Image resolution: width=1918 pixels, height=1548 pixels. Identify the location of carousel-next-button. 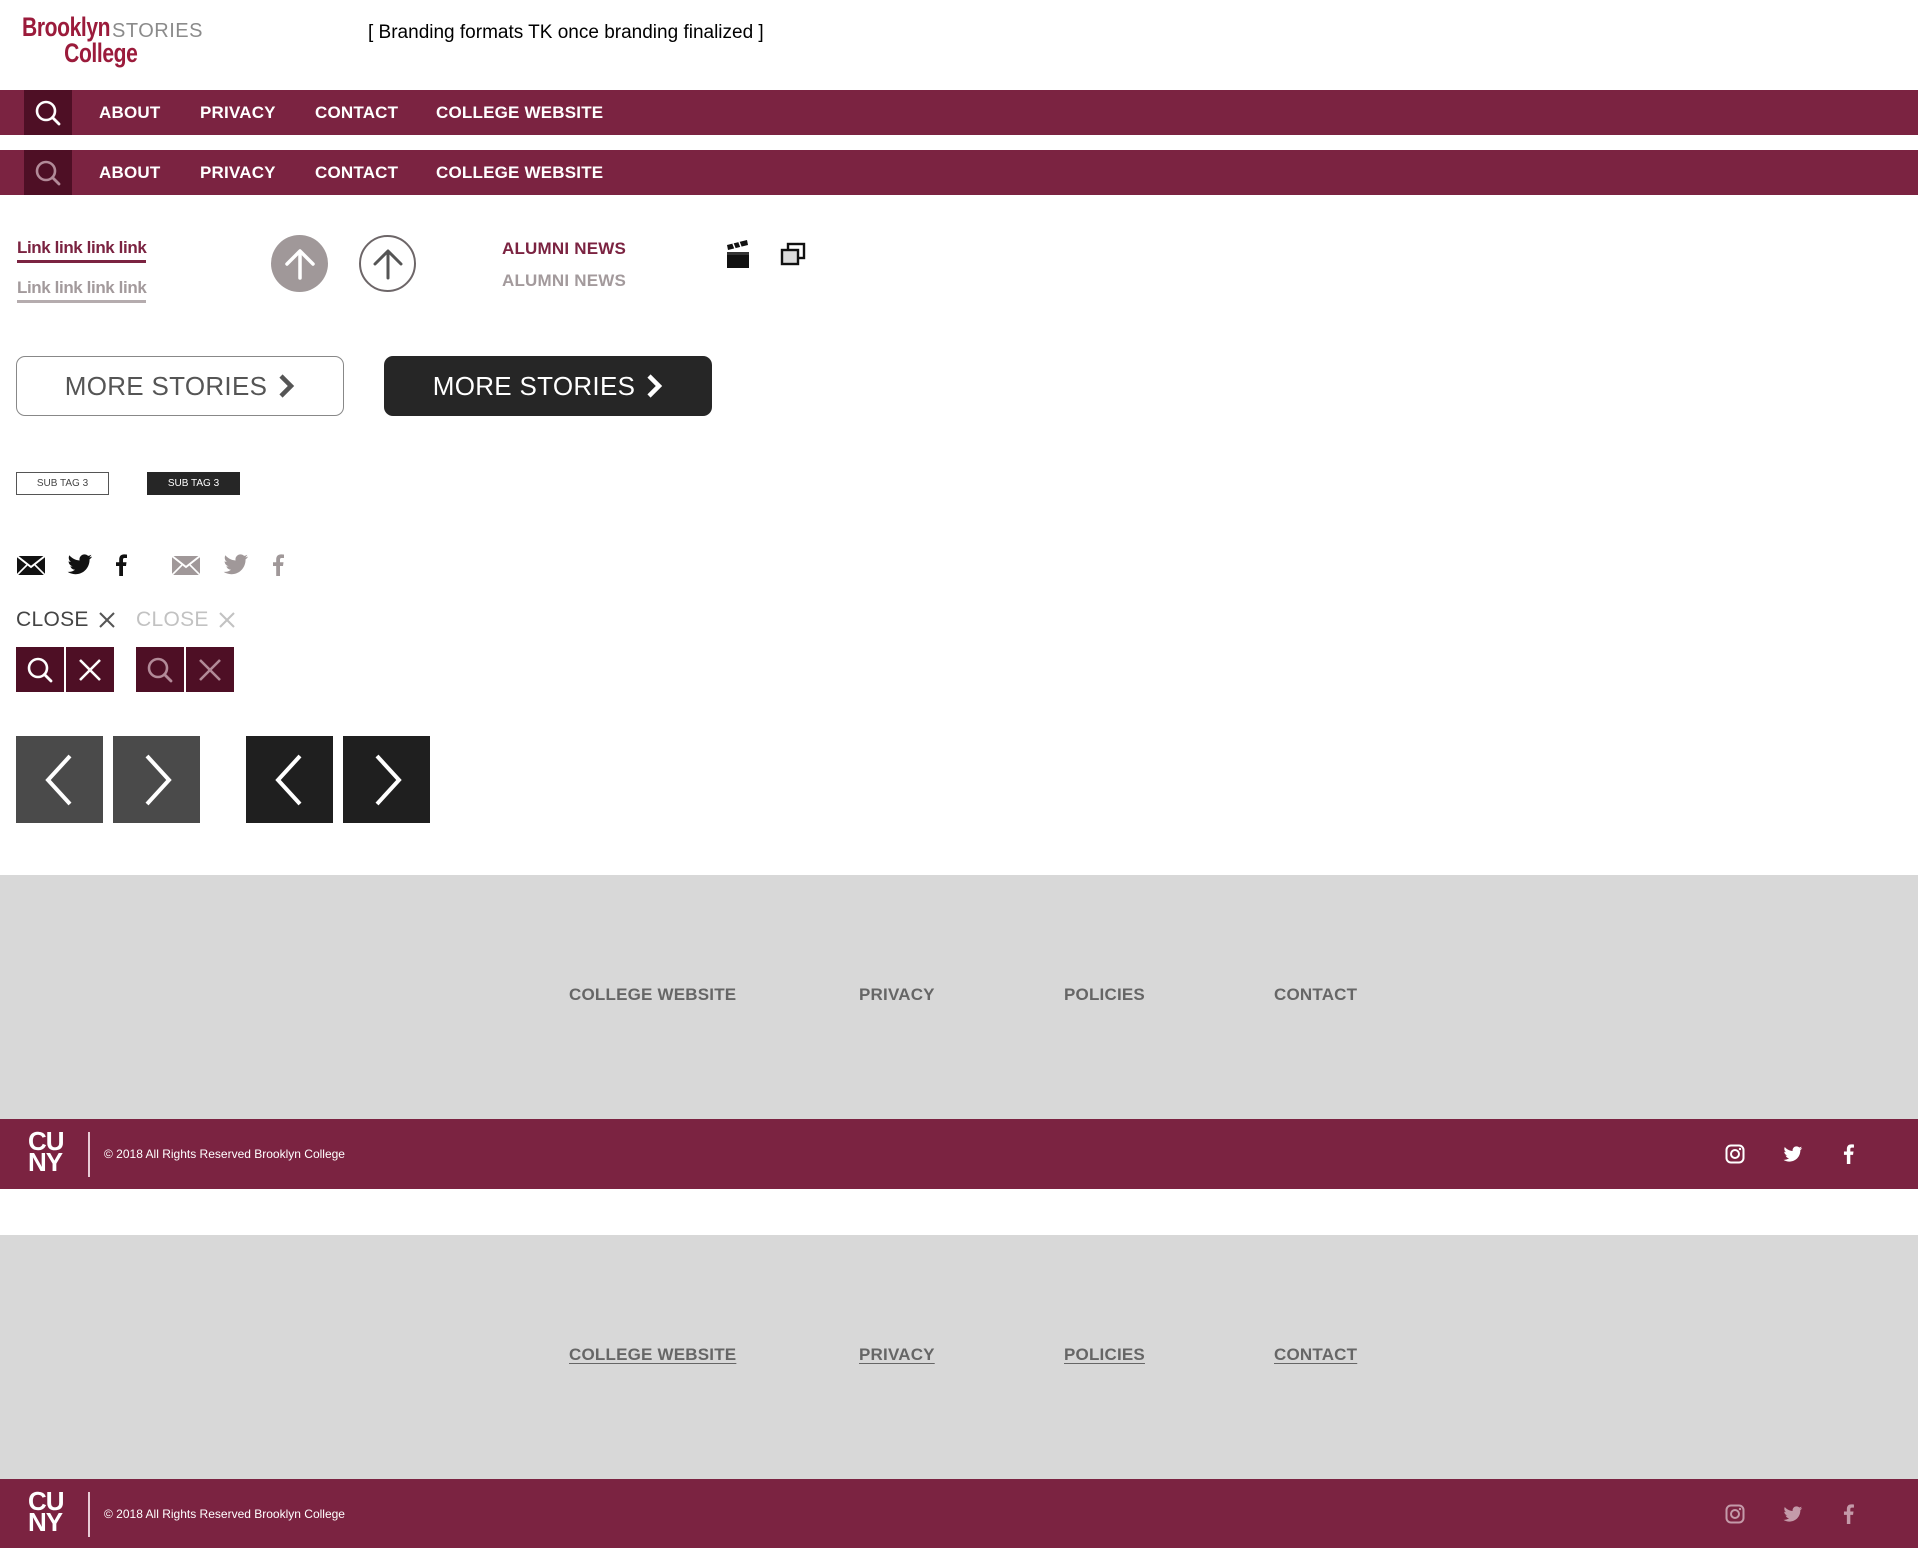
(156, 779).